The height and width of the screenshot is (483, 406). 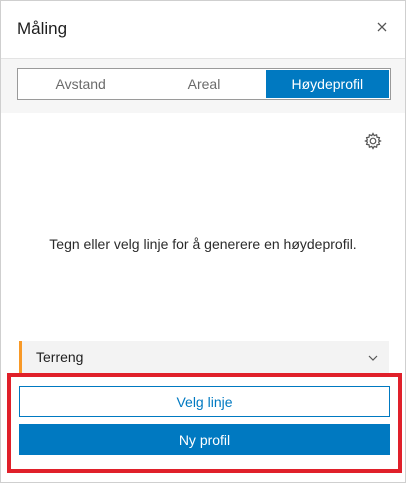 I want to click on select-line-button: Velg linje, so click(x=204, y=401).